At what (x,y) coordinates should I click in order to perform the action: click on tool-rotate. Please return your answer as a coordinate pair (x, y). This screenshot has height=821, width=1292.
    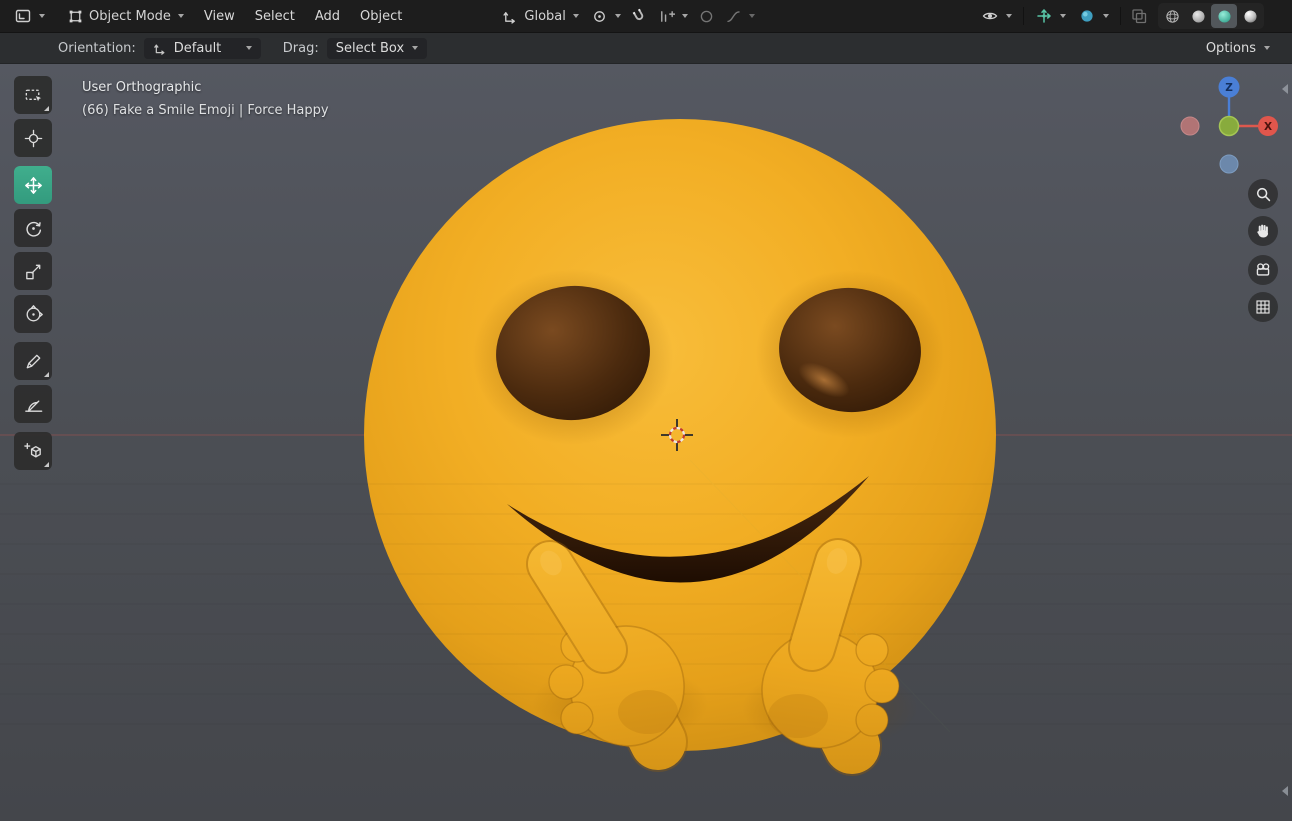
    Looking at the image, I should click on (33, 228).